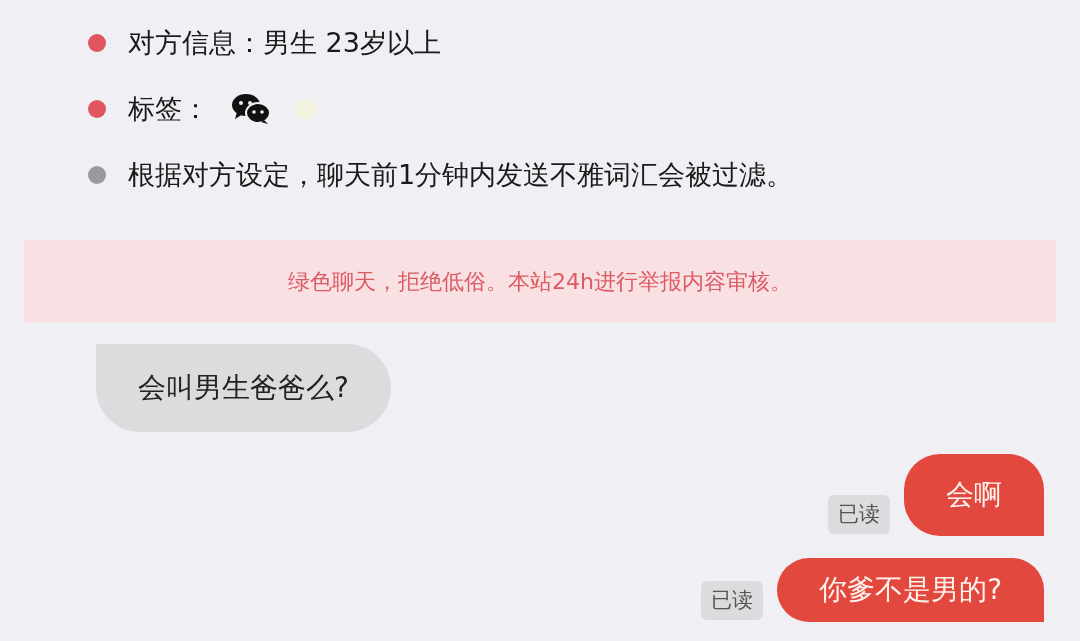  Describe the element at coordinates (284, 42) in the screenshot. I see `info-text: 对方信息：男生 23岁以上` at that location.